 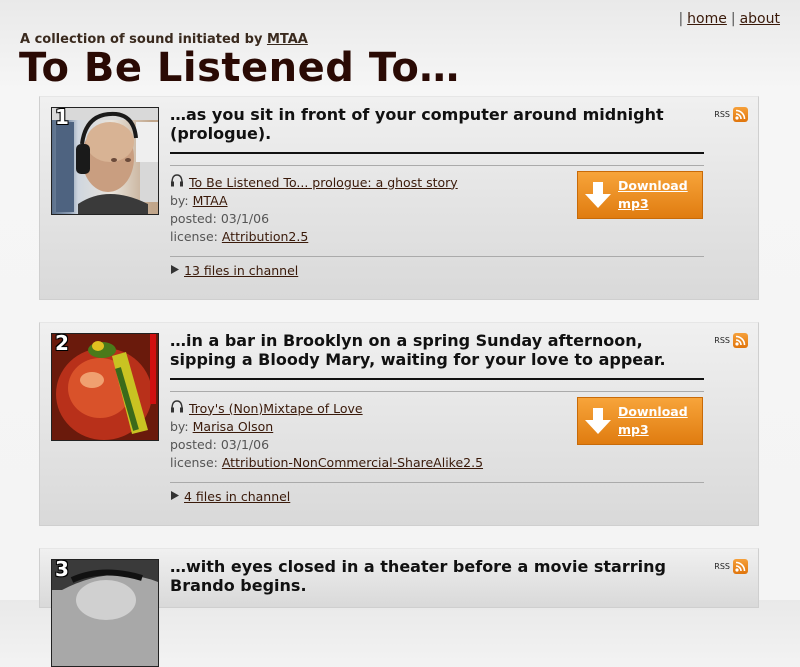 What do you see at coordinates (241, 270) in the screenshot?
I see `files-in-channel-link: 13 files in channel` at bounding box center [241, 270].